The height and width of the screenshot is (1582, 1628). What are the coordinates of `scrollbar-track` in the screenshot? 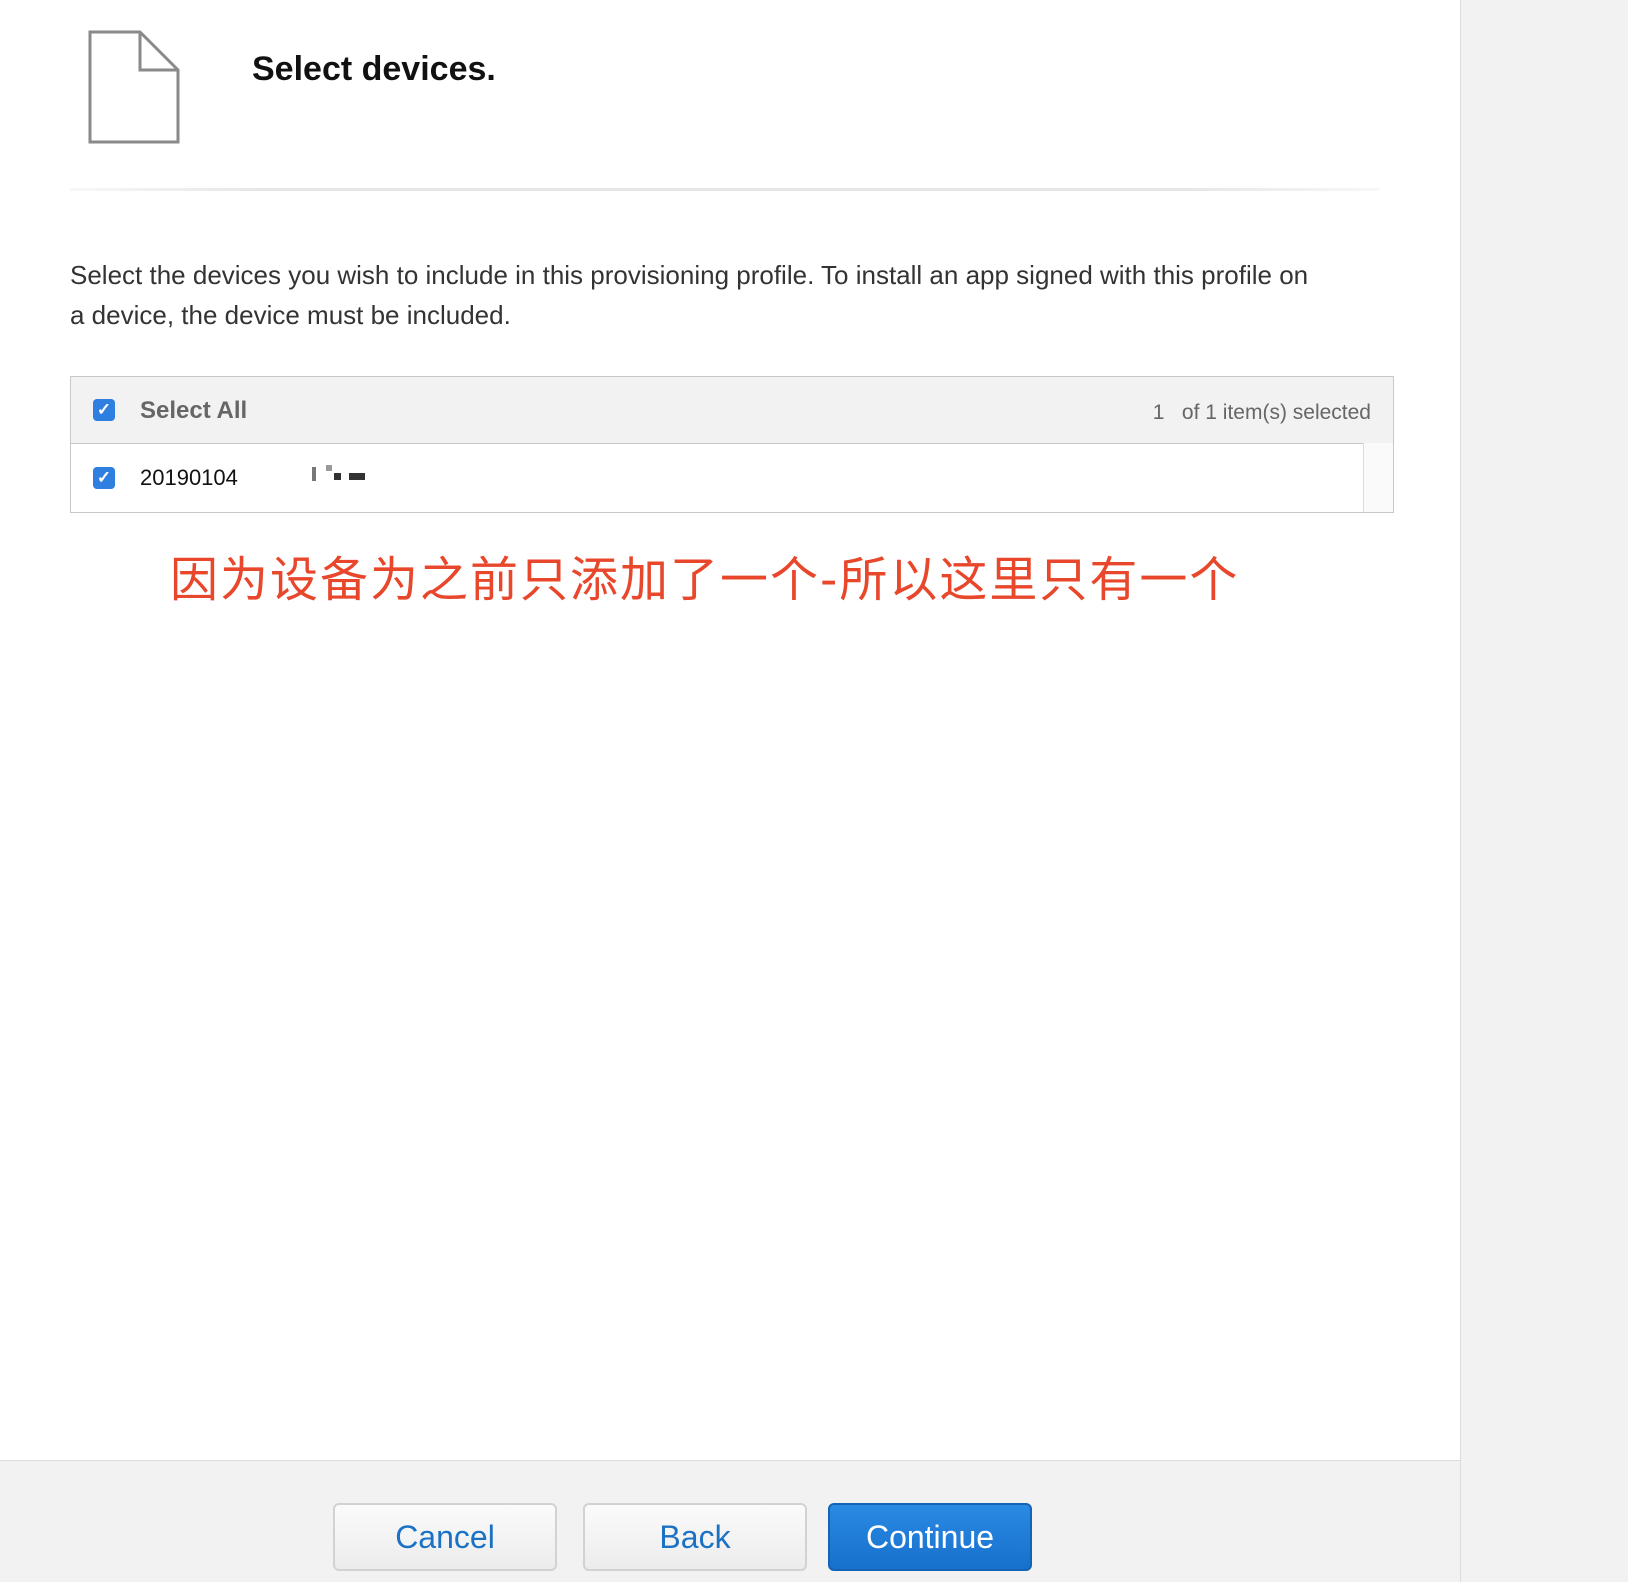 It's located at (1378, 477).